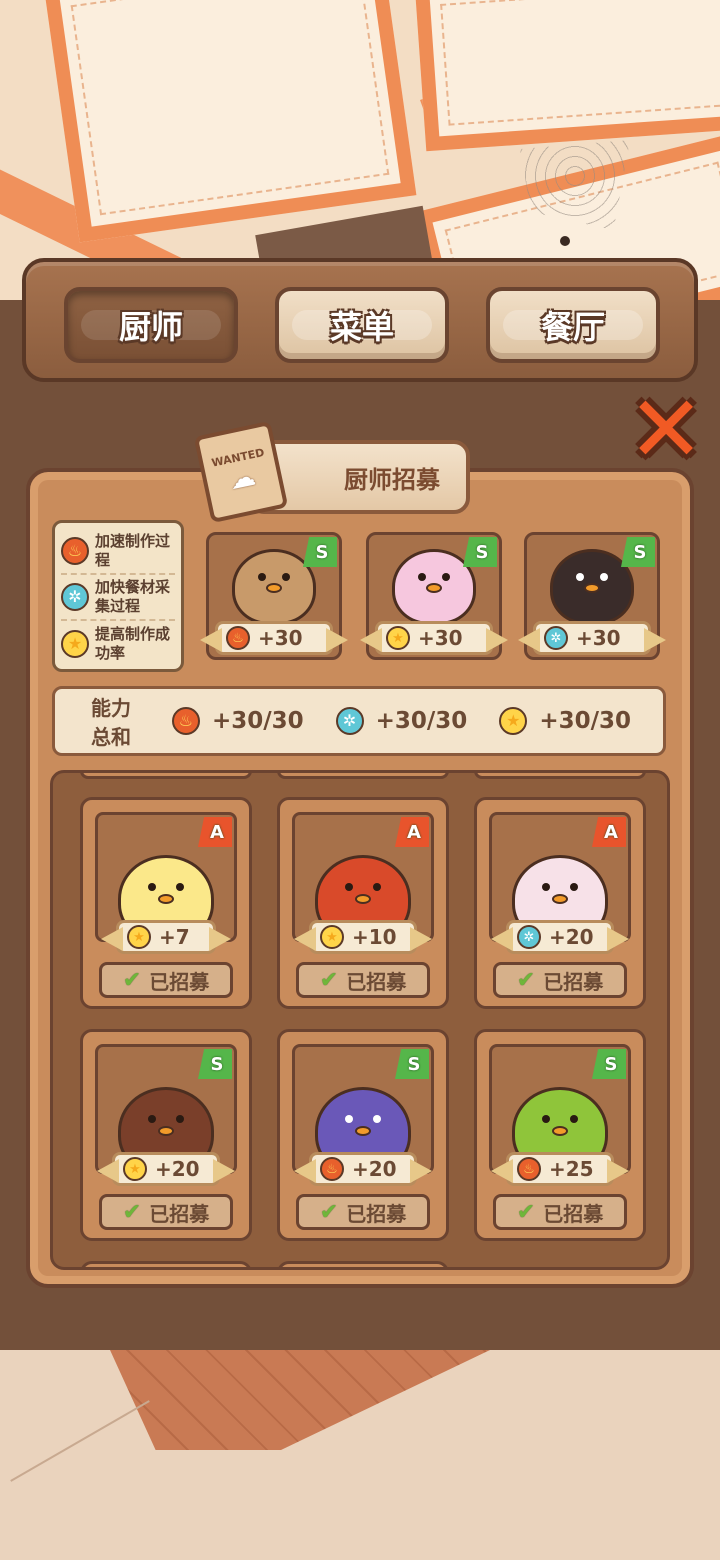 This screenshot has height=1560, width=720. I want to click on bonus-pill: ✲ +30, so click(592, 638).